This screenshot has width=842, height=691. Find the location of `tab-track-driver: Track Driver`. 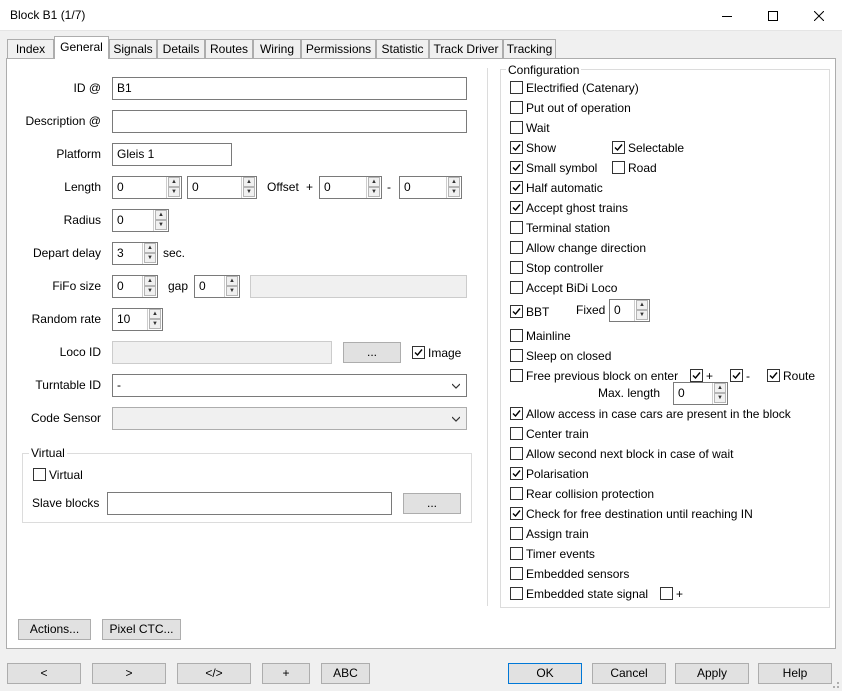

tab-track-driver: Track Driver is located at coordinates (466, 49).